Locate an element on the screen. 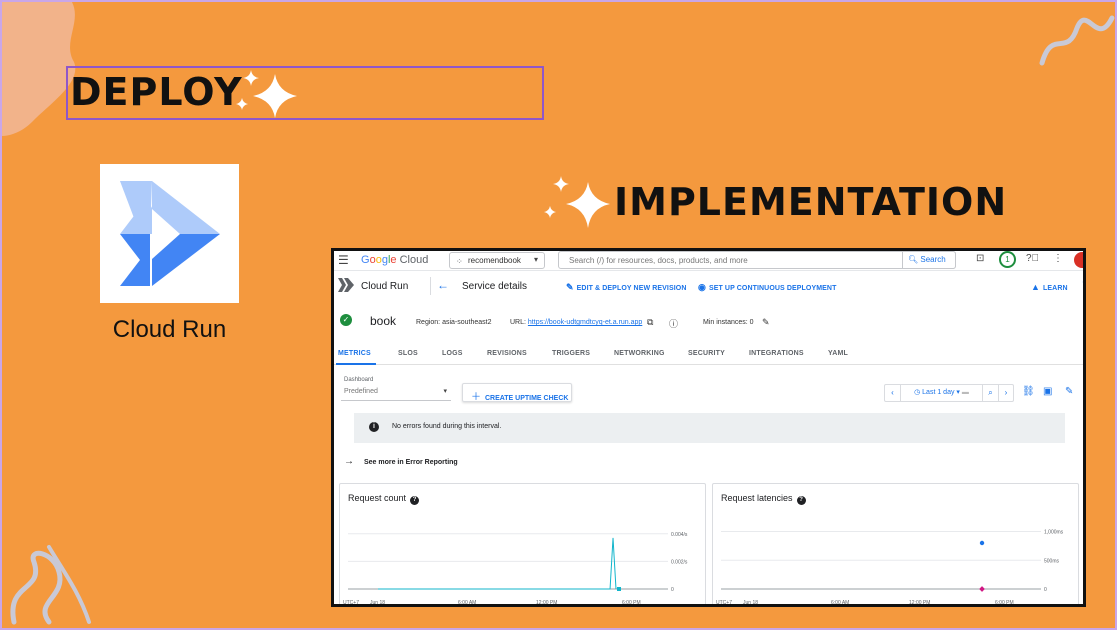  dashboard-label: Dashboard is located at coordinates (359, 380).